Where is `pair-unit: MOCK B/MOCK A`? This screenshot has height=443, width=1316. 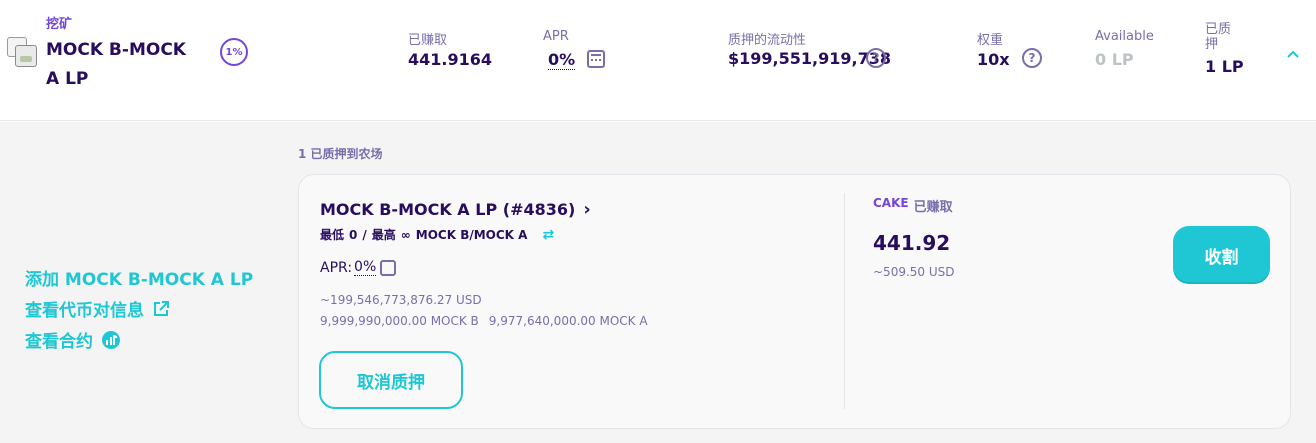
pair-unit: MOCK B/MOCK A is located at coordinates (471, 234).